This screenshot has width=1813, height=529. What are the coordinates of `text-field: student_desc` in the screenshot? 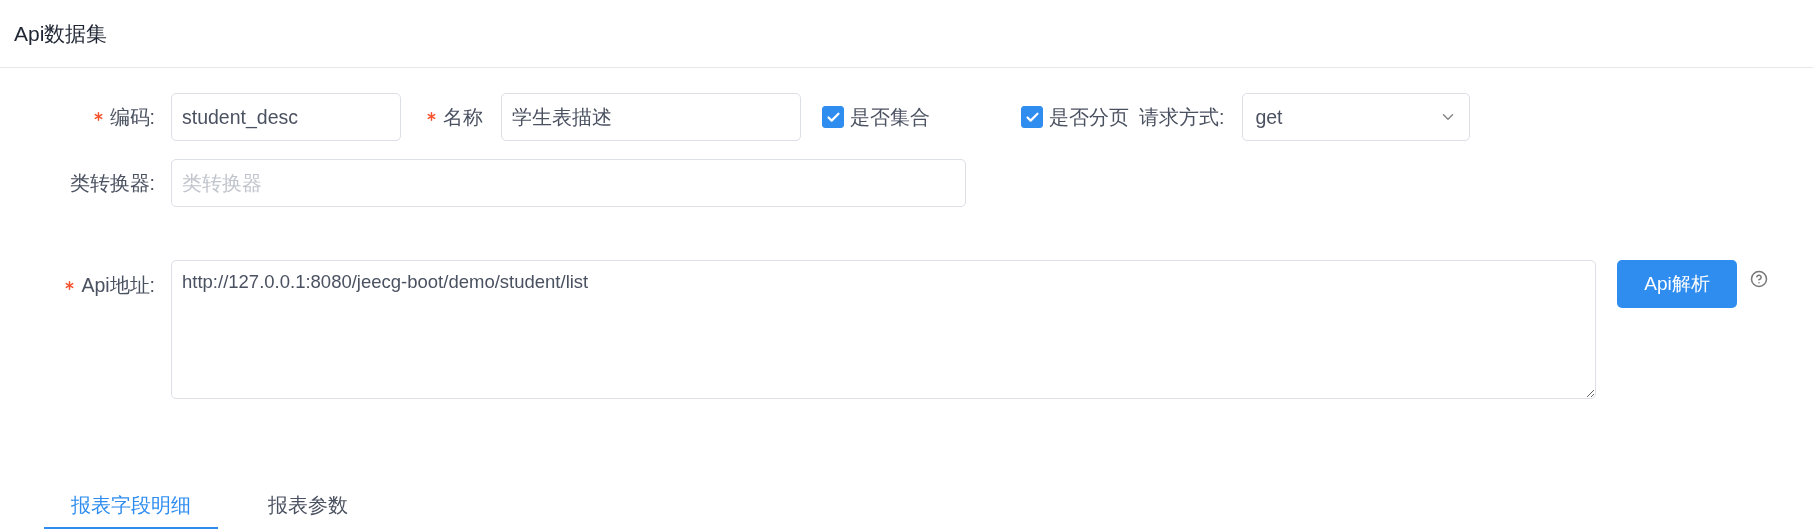 It's located at (286, 117).